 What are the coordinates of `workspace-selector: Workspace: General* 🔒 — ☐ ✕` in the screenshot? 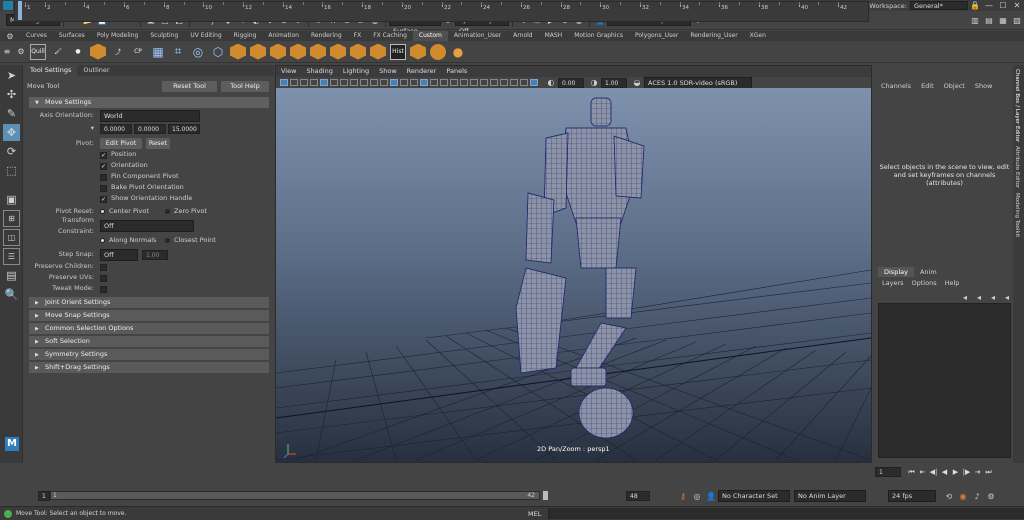 It's located at (946, 5).